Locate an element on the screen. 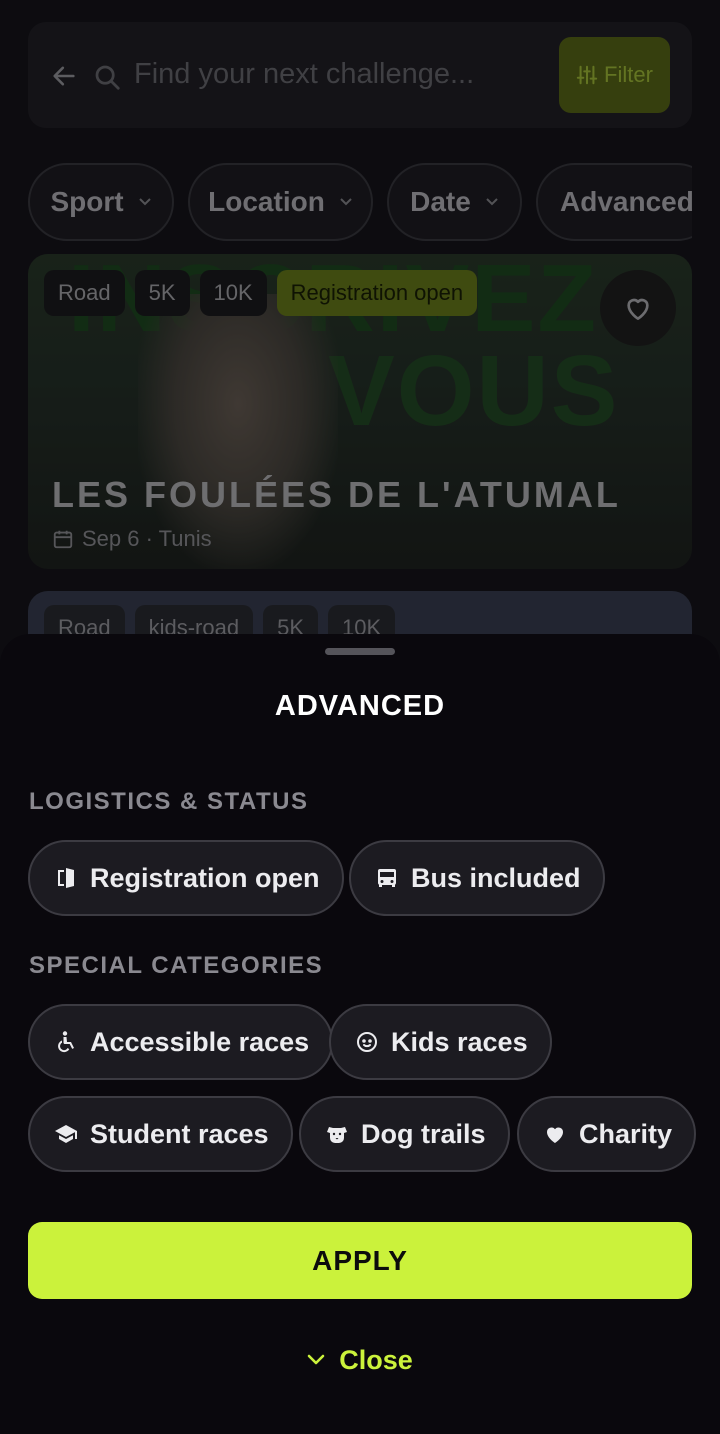  option-registration-open: Registration open is located at coordinates (186, 878).